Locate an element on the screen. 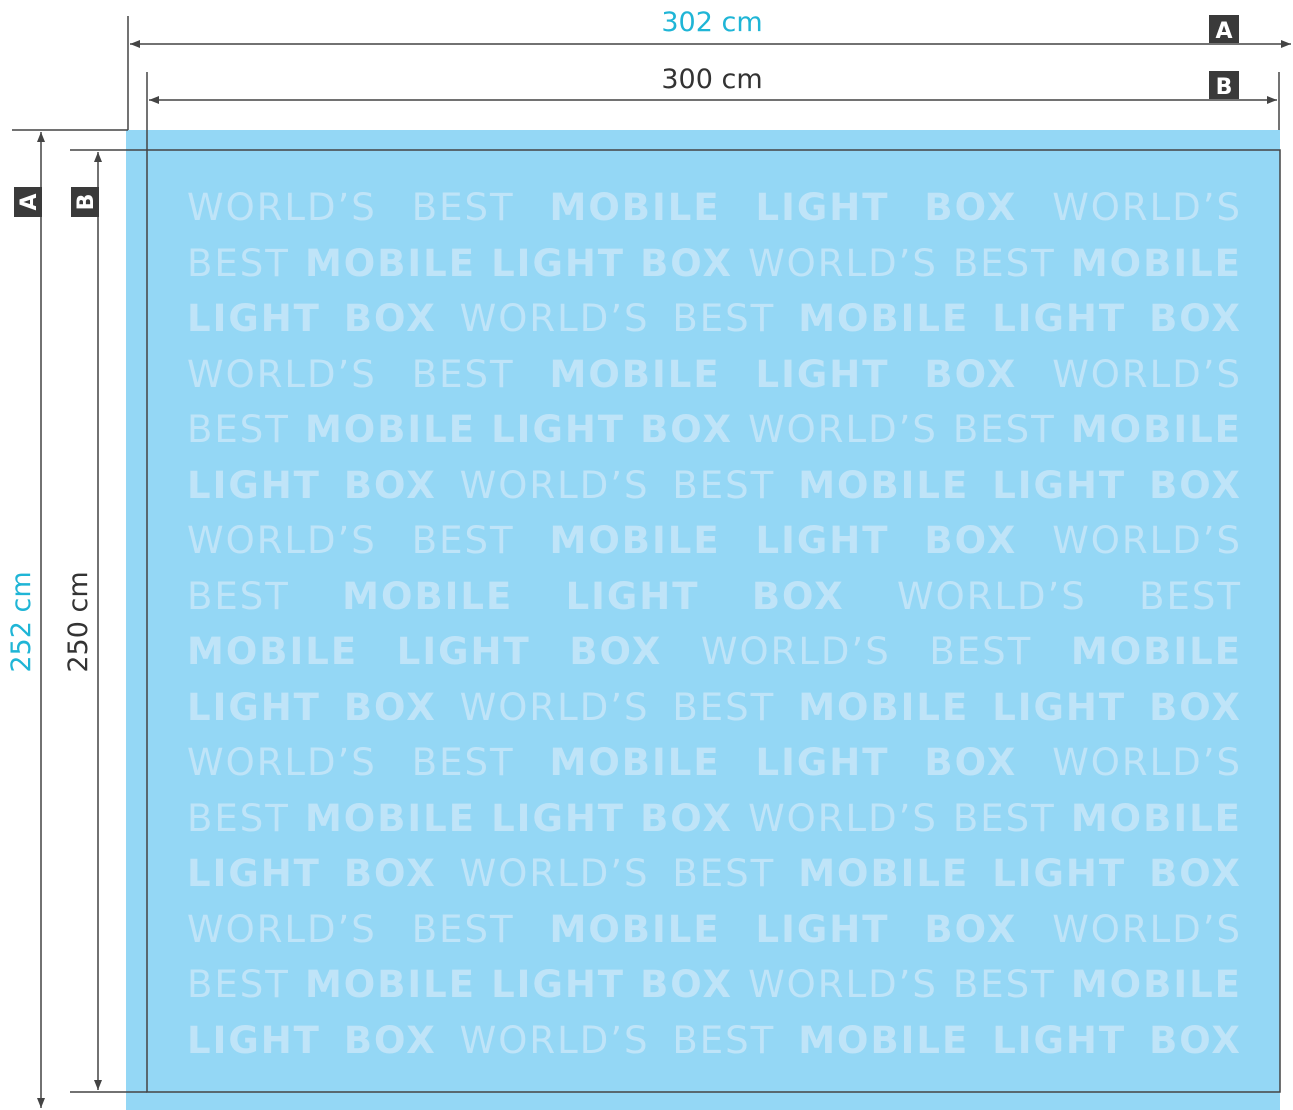 The width and height of the screenshot is (1293, 1110). badge-a-horizontal: A is located at coordinates (1224, 29).